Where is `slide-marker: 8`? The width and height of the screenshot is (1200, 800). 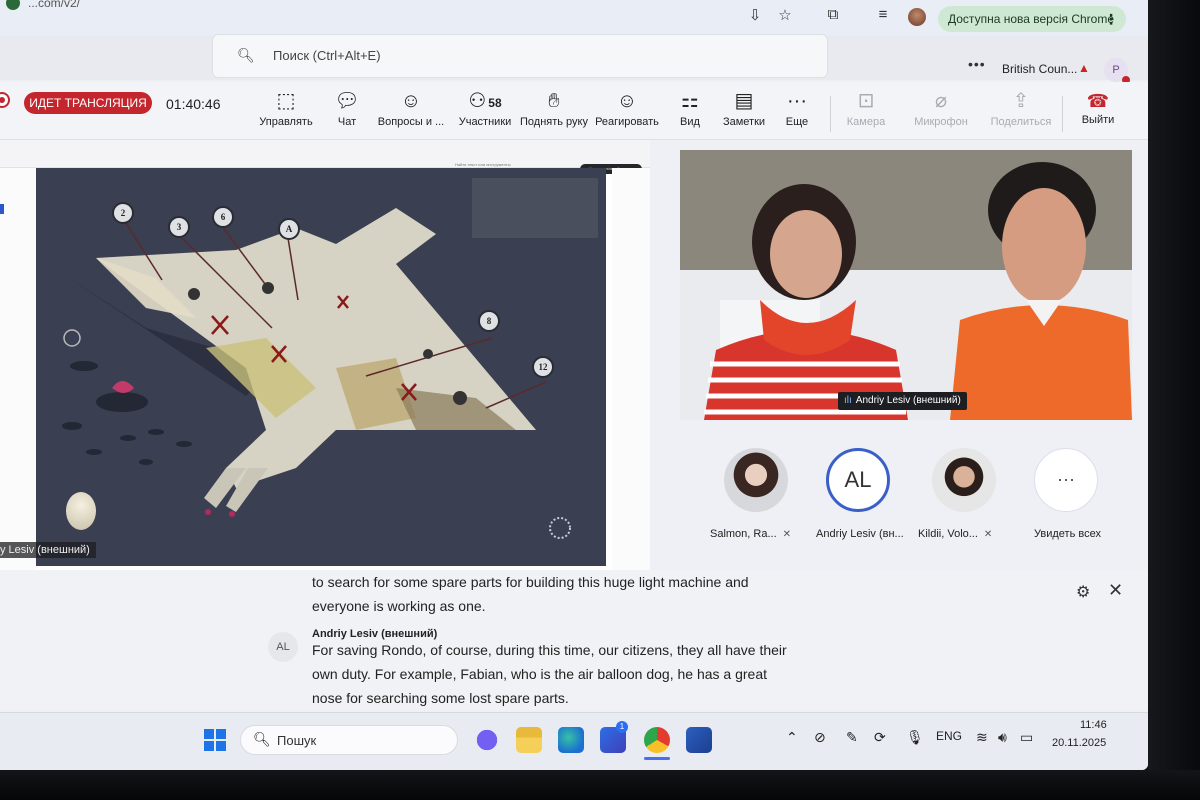 slide-marker: 8 is located at coordinates (489, 321).